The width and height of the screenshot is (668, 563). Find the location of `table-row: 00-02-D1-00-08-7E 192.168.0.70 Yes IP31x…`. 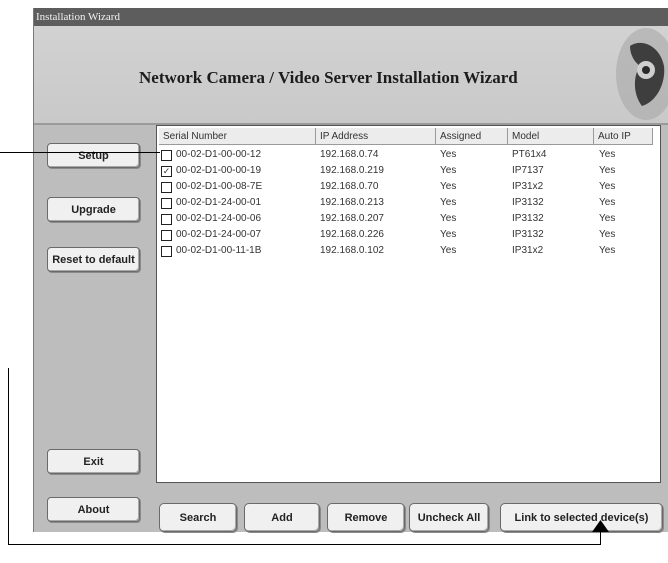

table-row: 00-02-D1-00-08-7E 192.168.0.70 Yes IP31x… is located at coordinates (408, 187).